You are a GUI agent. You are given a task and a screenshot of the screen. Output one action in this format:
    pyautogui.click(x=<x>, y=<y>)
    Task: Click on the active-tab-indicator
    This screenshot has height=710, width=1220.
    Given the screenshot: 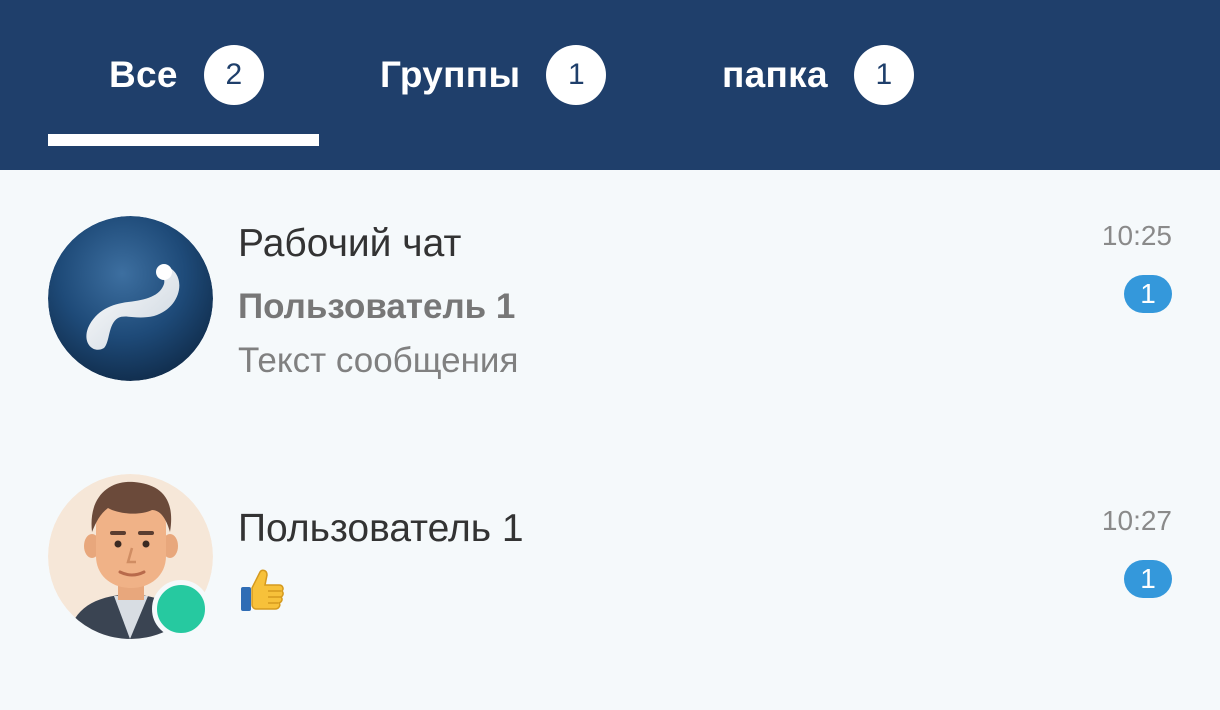 What is the action you would take?
    pyautogui.click(x=183, y=140)
    